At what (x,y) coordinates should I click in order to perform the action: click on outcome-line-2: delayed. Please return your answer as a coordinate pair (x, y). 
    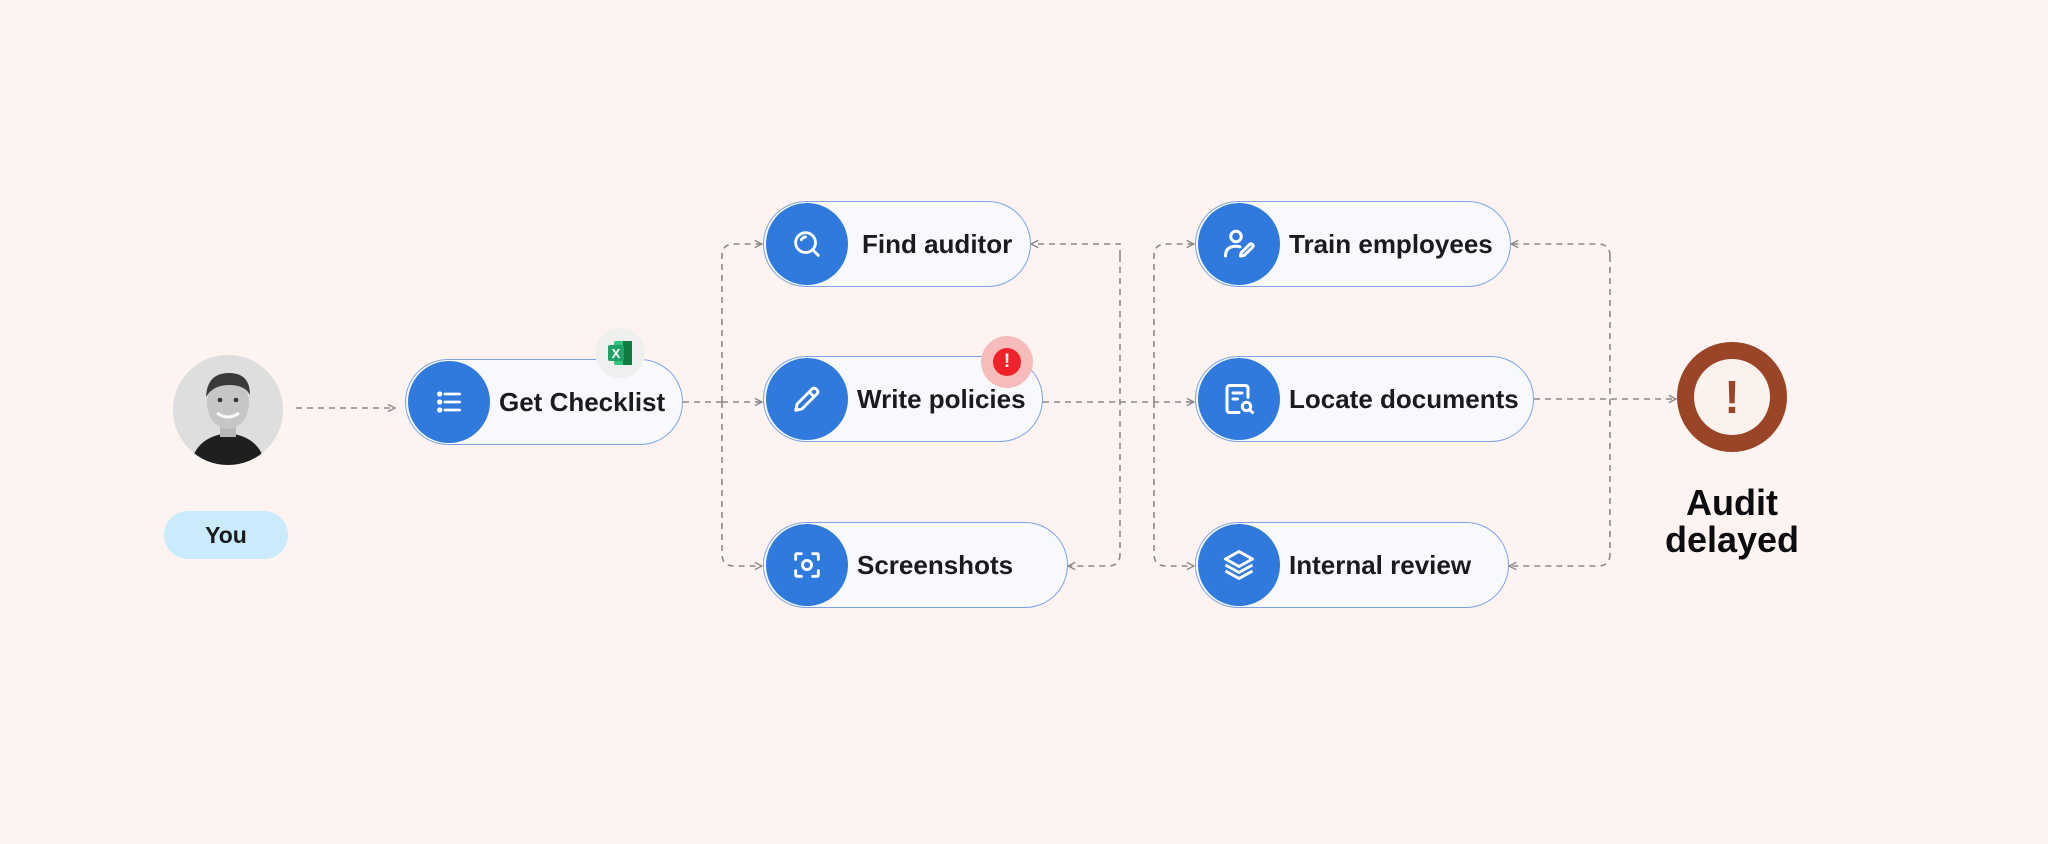
    Looking at the image, I should click on (1732, 539).